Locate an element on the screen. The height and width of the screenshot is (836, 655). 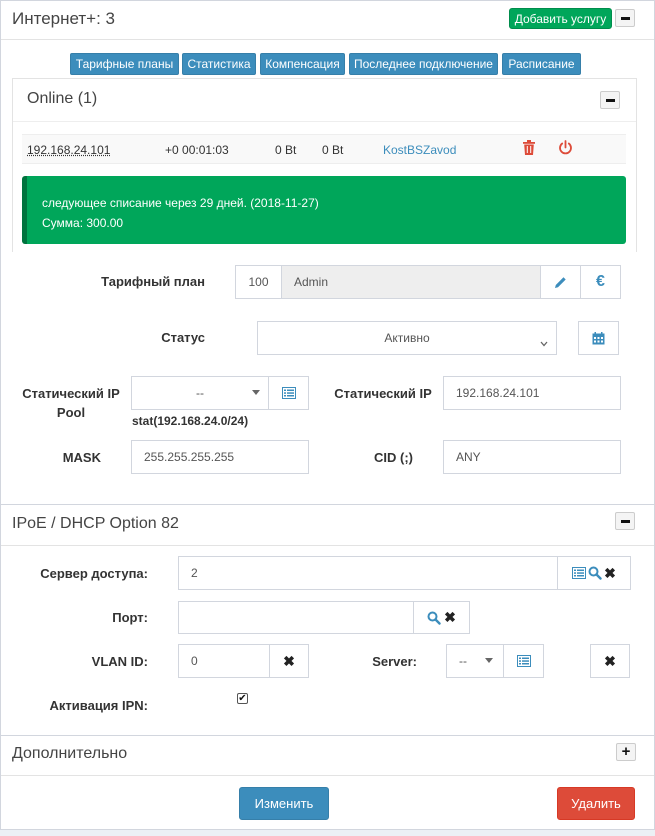
cid-input: ANY is located at coordinates (532, 457).